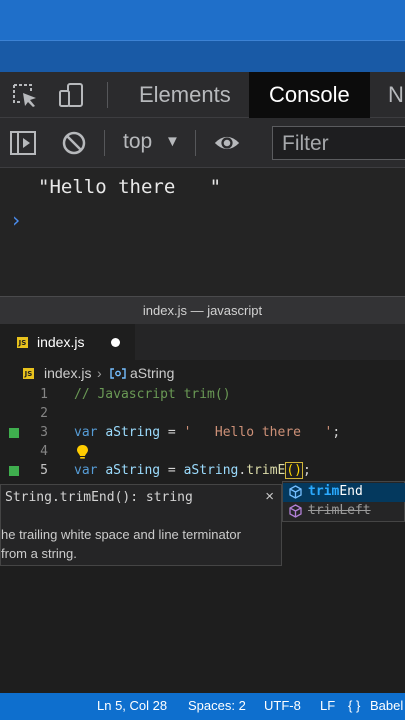 This screenshot has width=405, height=720. Describe the element at coordinates (217, 705) in the screenshot. I see `indentation: Spaces: 2` at that location.